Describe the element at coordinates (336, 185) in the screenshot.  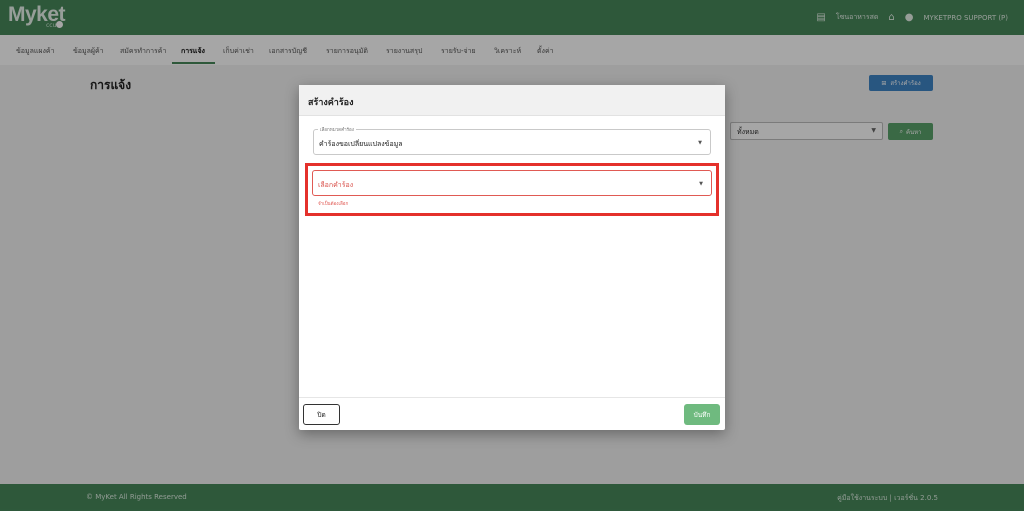
I see `request-type-placeholder: เลือกคำร้อง` at that location.